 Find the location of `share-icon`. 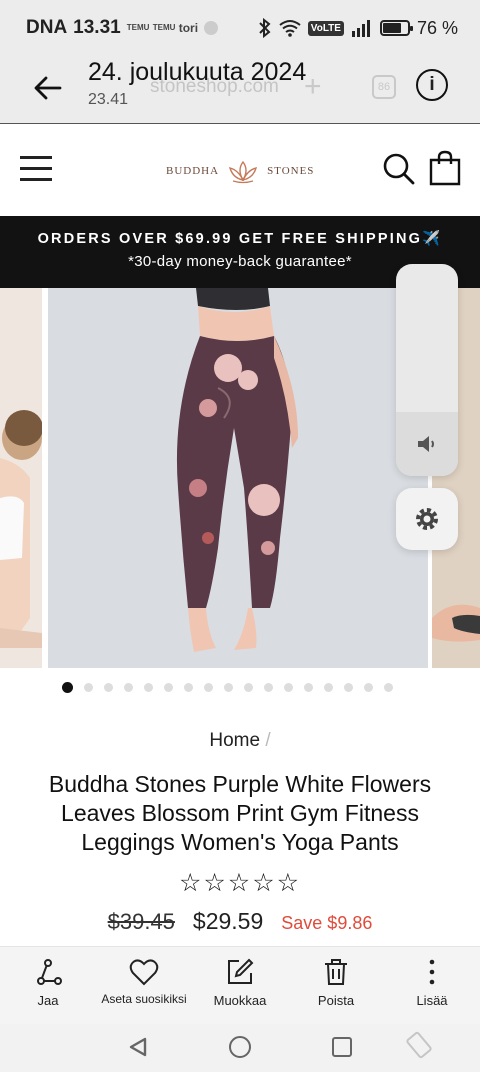

share-icon is located at coordinates (49, 972).